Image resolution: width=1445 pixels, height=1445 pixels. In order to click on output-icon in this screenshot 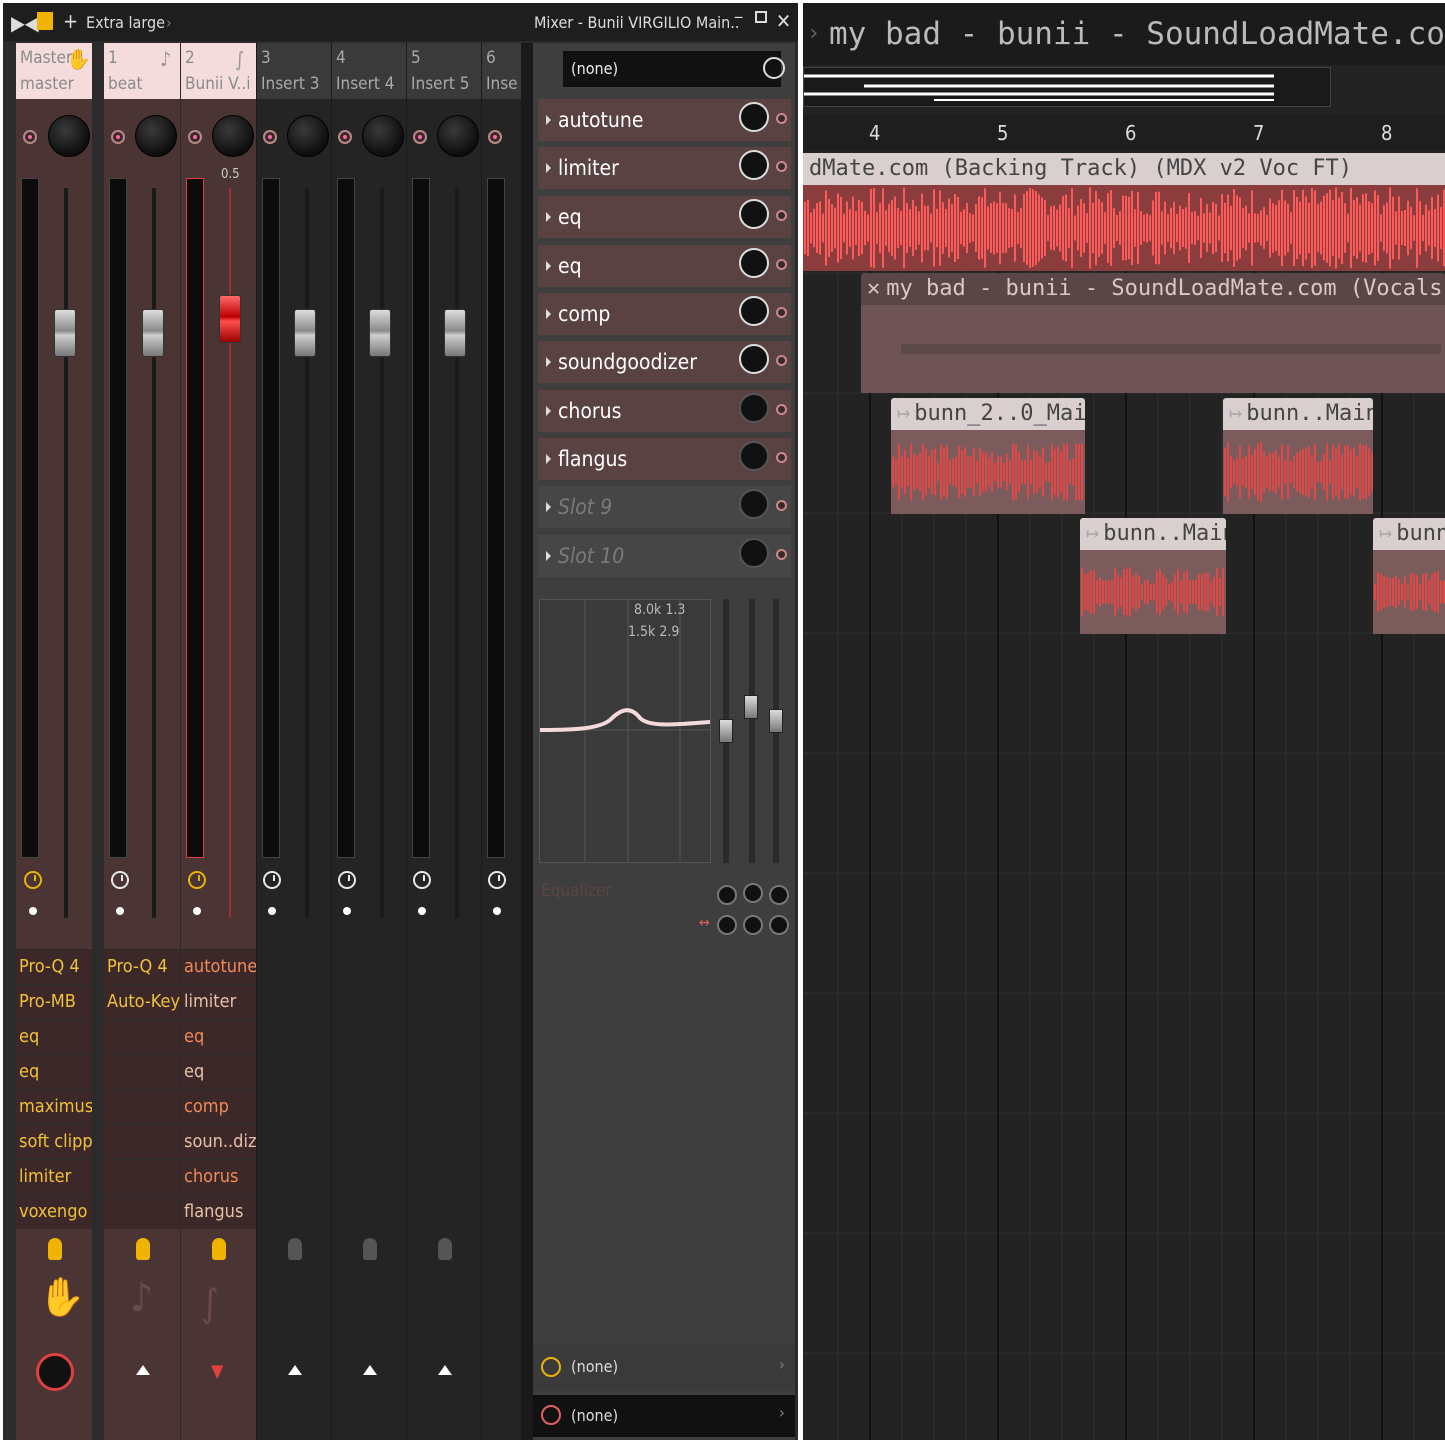, I will do `click(551, 1415)`.